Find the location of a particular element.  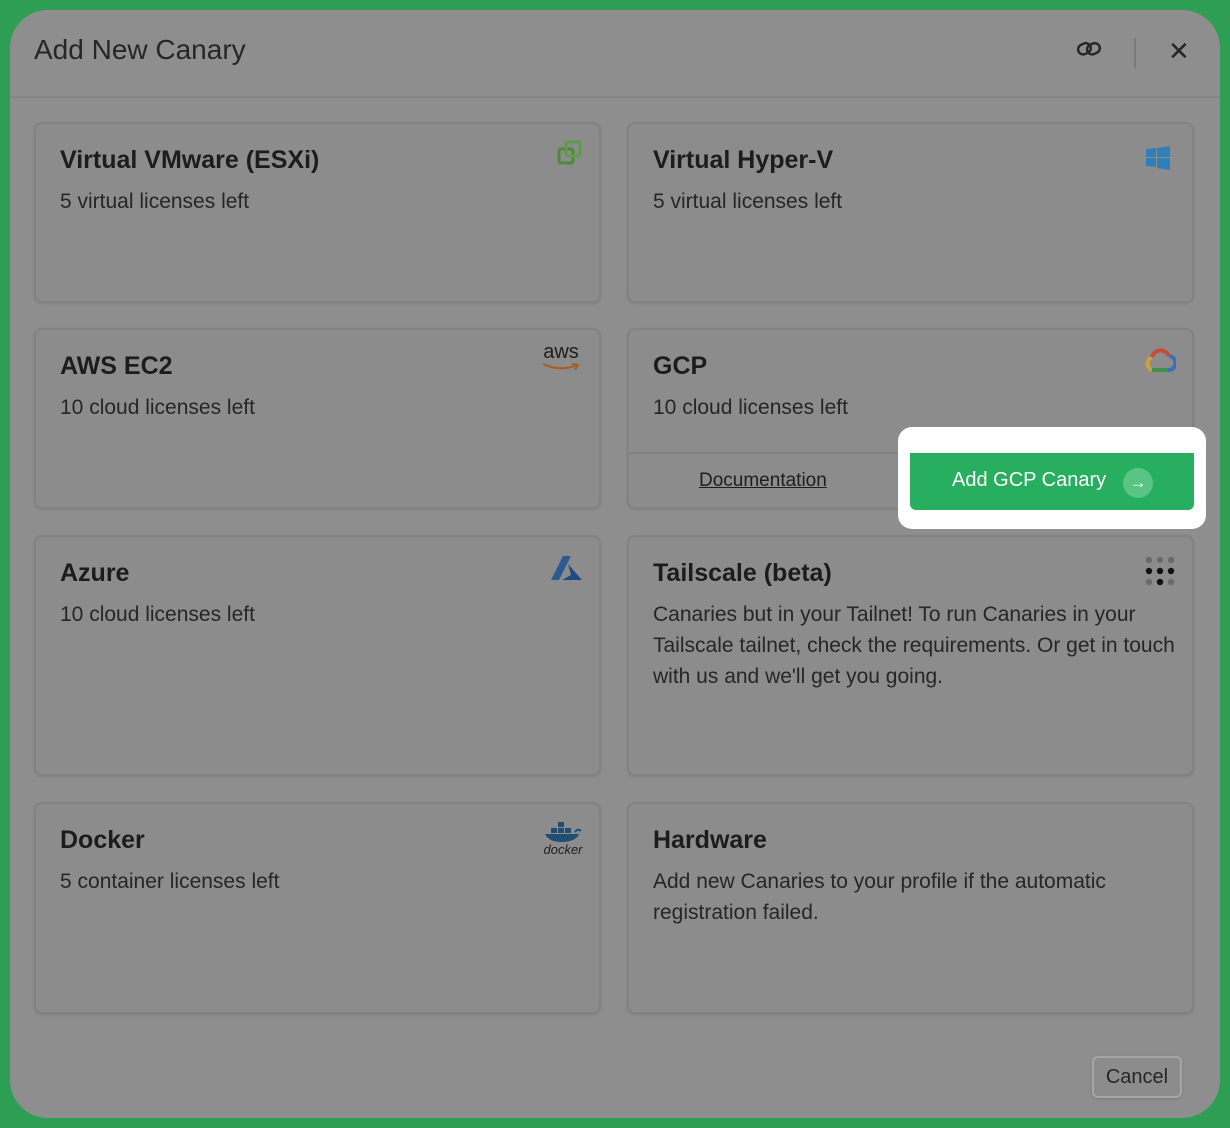

card-azure: Azure 10 cloud licenses left is located at coordinates (317, 655).